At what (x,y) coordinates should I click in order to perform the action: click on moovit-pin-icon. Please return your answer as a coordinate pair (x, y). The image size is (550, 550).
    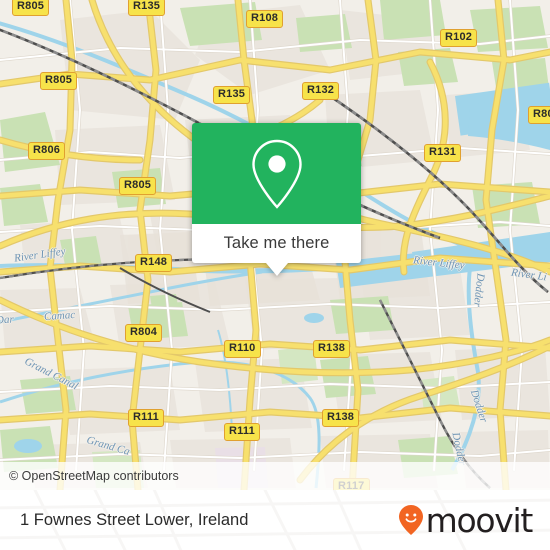
    Looking at the image, I should click on (410, 520).